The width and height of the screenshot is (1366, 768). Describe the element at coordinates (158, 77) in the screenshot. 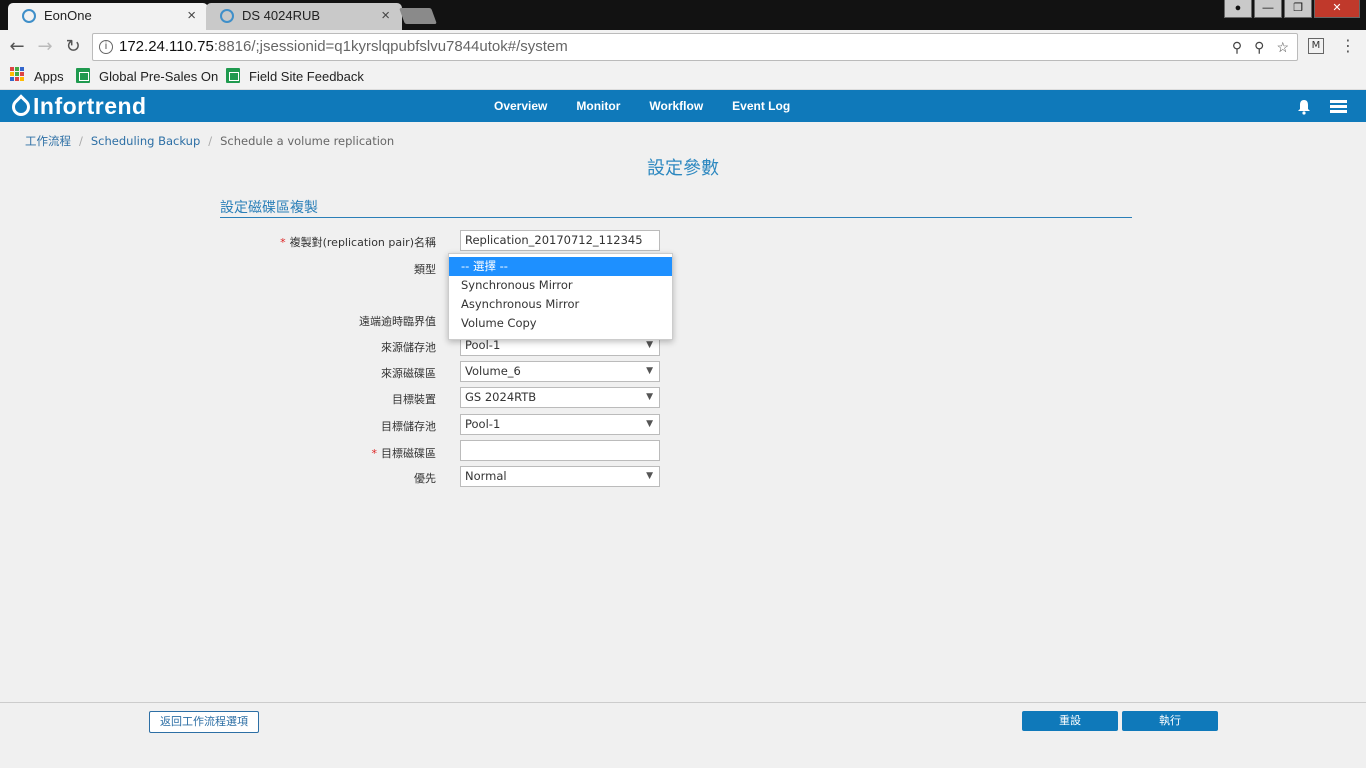

I see `bookmark-global-presales: Global Pre-Sales On` at that location.